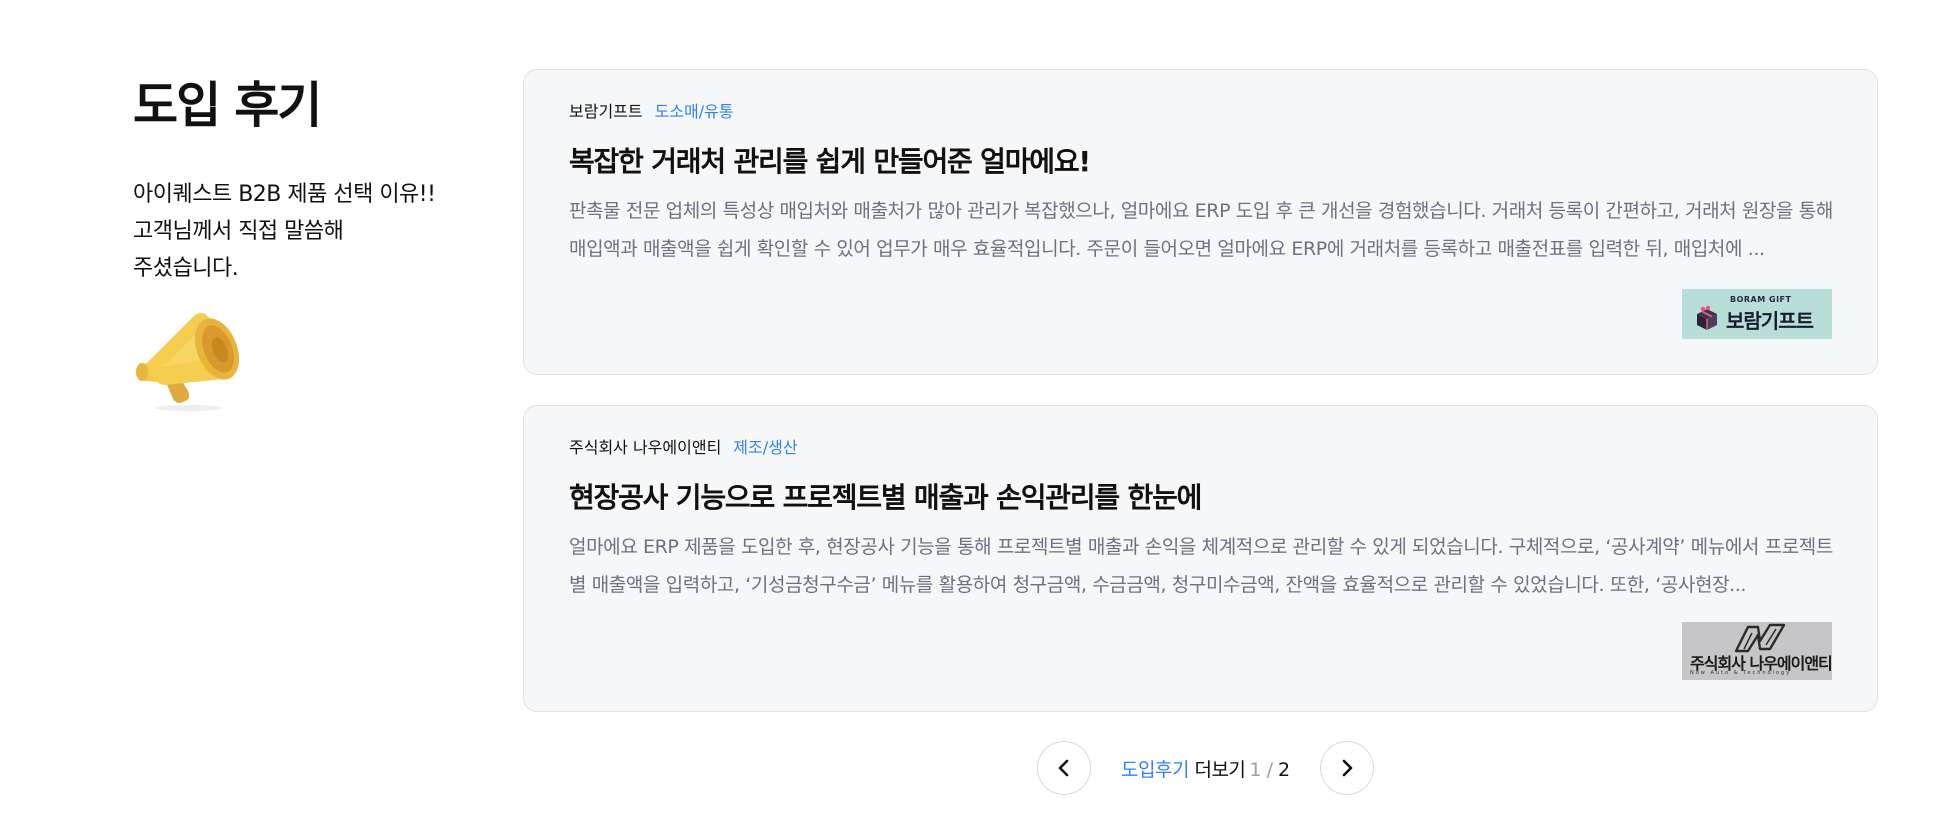  I want to click on logo-n-icon, so click(1760, 638).